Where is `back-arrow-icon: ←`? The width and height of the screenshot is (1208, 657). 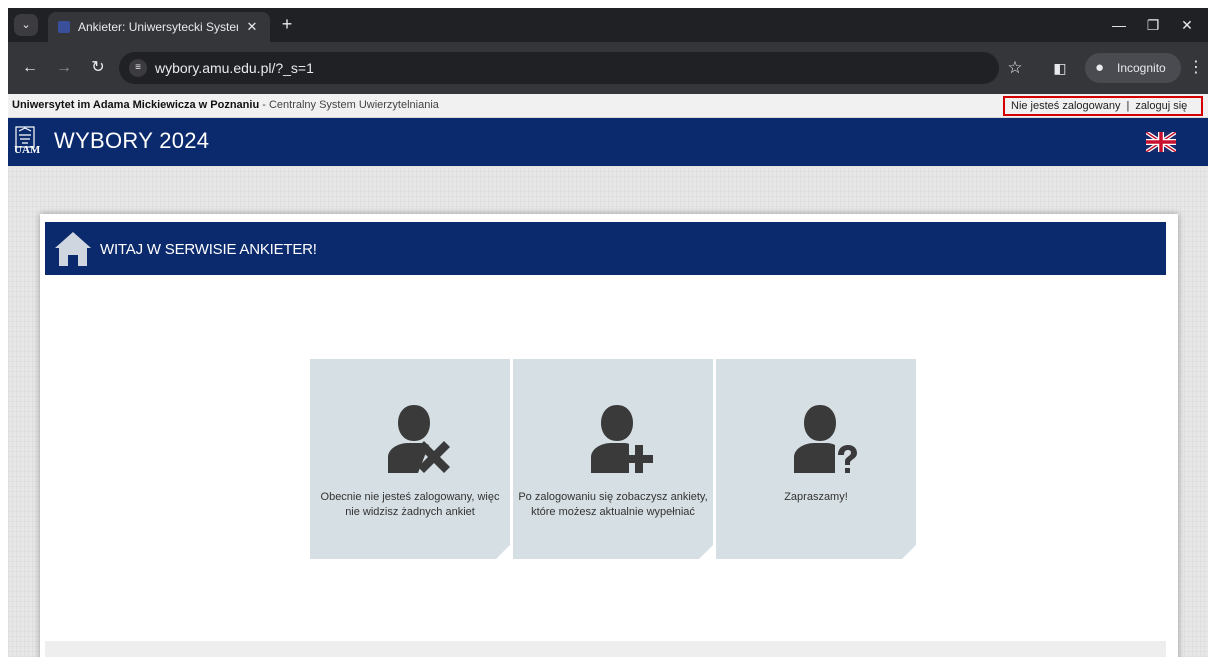
back-arrow-icon: ← is located at coordinates (30, 68).